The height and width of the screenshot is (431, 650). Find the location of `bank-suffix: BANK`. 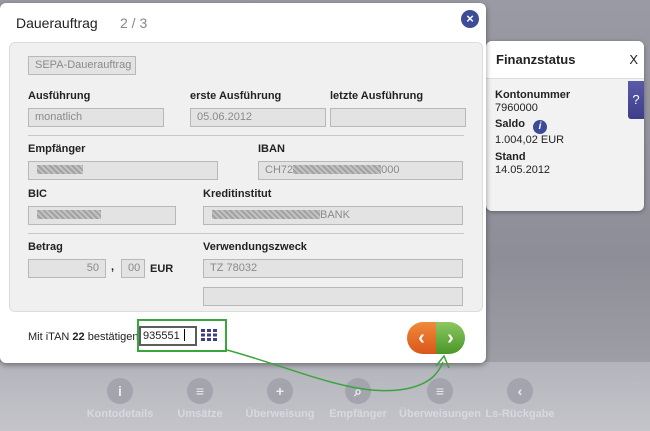

bank-suffix: BANK is located at coordinates (335, 215).